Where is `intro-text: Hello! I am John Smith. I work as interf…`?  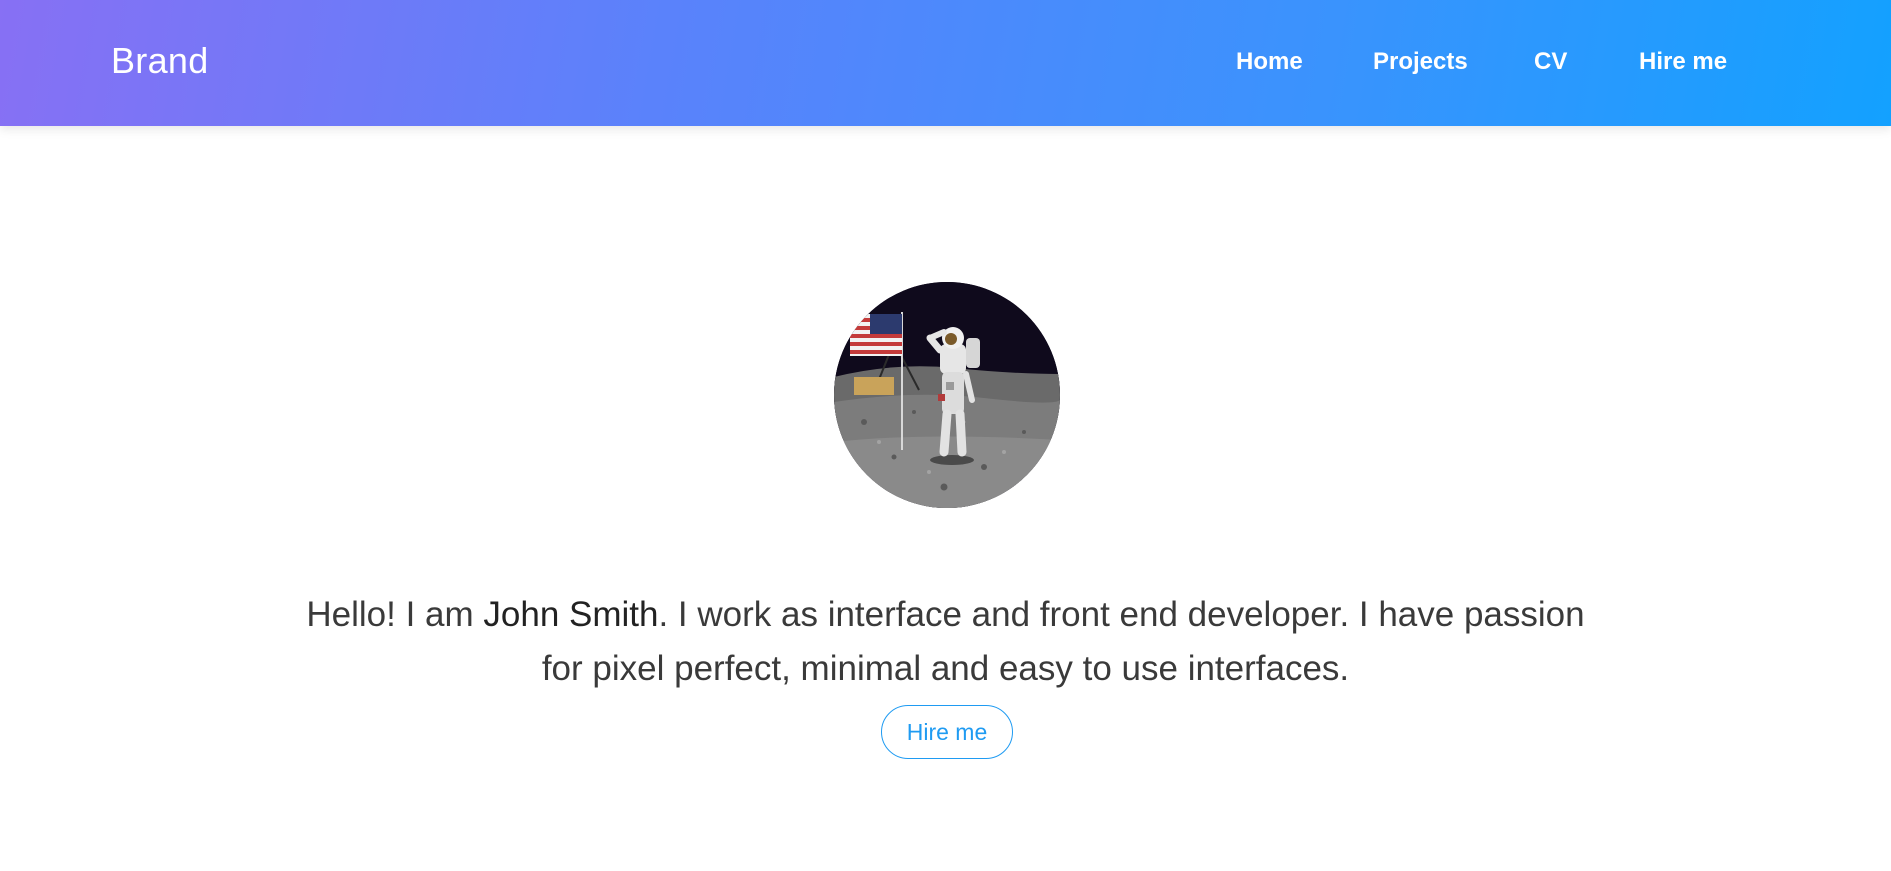 intro-text: Hello! I am John Smith. I work as interf… is located at coordinates (945, 642).